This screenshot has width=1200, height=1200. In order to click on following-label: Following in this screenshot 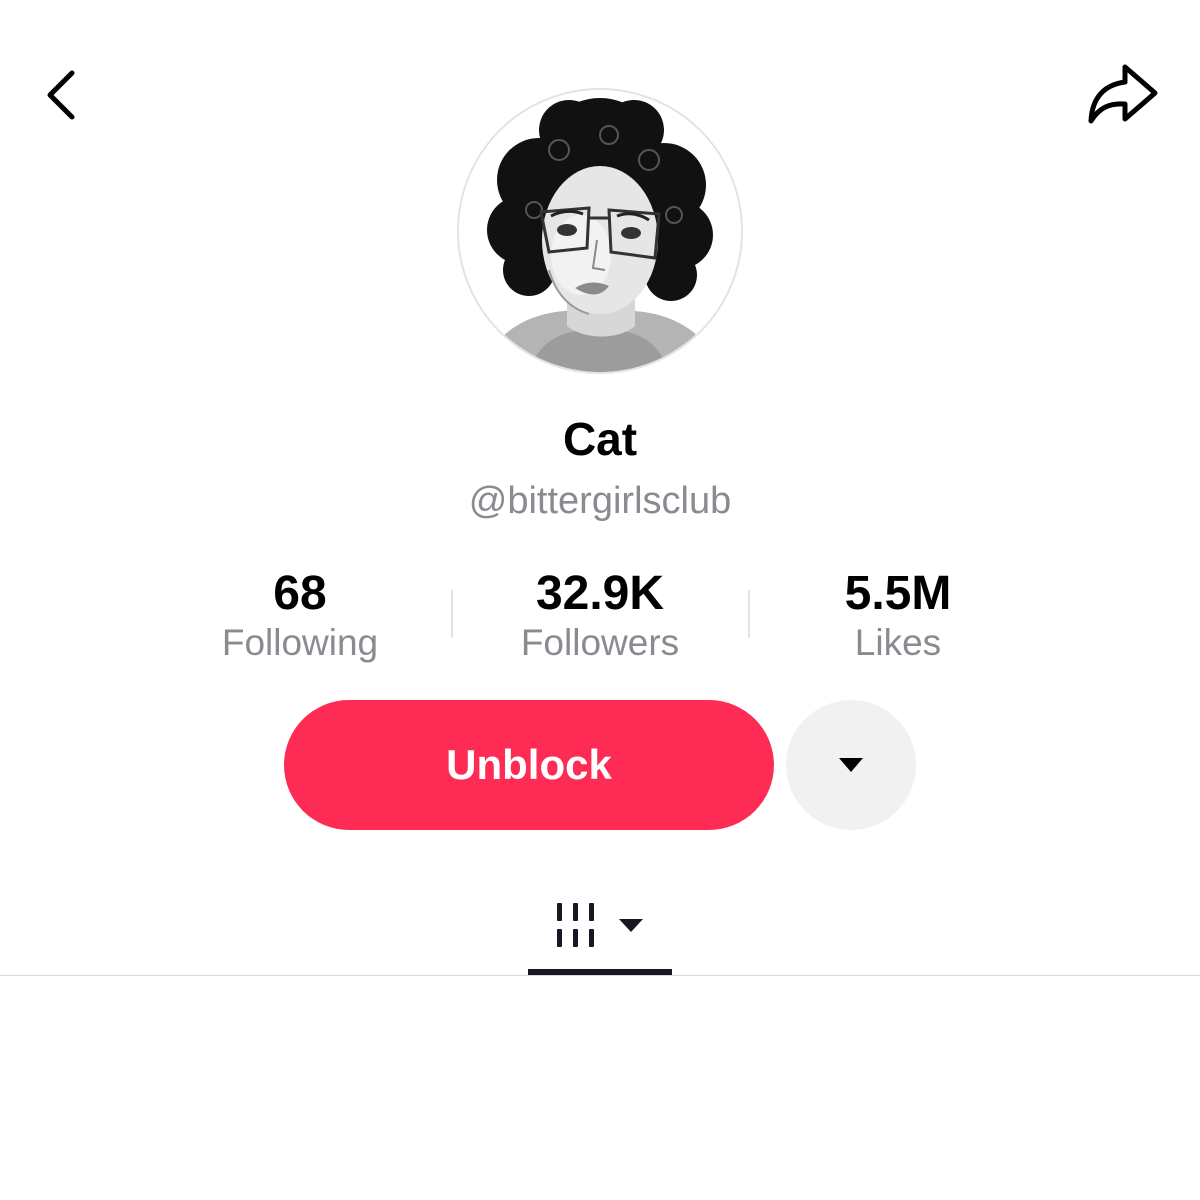, I will do `click(300, 642)`.